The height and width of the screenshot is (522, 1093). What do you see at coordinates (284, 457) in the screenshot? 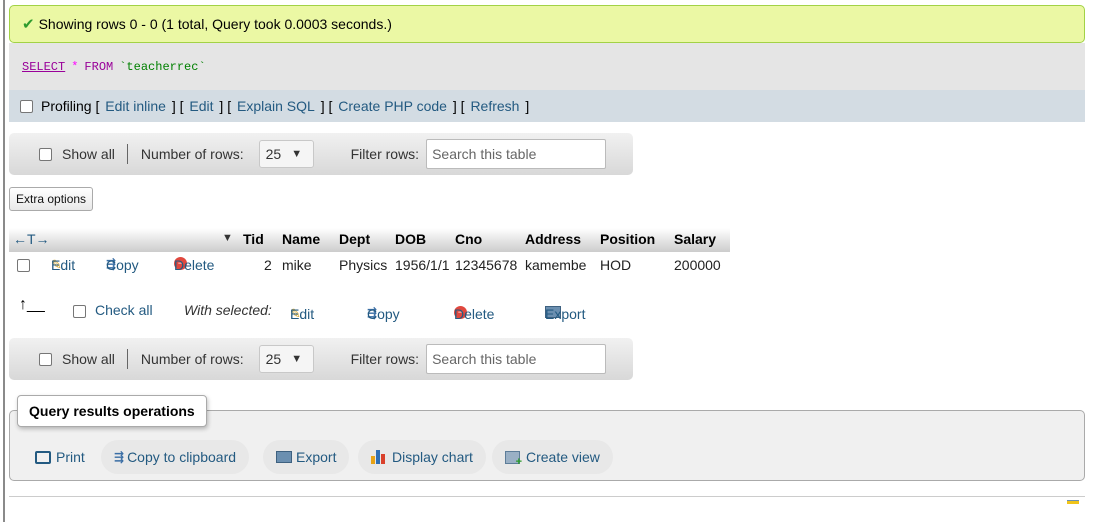
I see `export-icon` at bounding box center [284, 457].